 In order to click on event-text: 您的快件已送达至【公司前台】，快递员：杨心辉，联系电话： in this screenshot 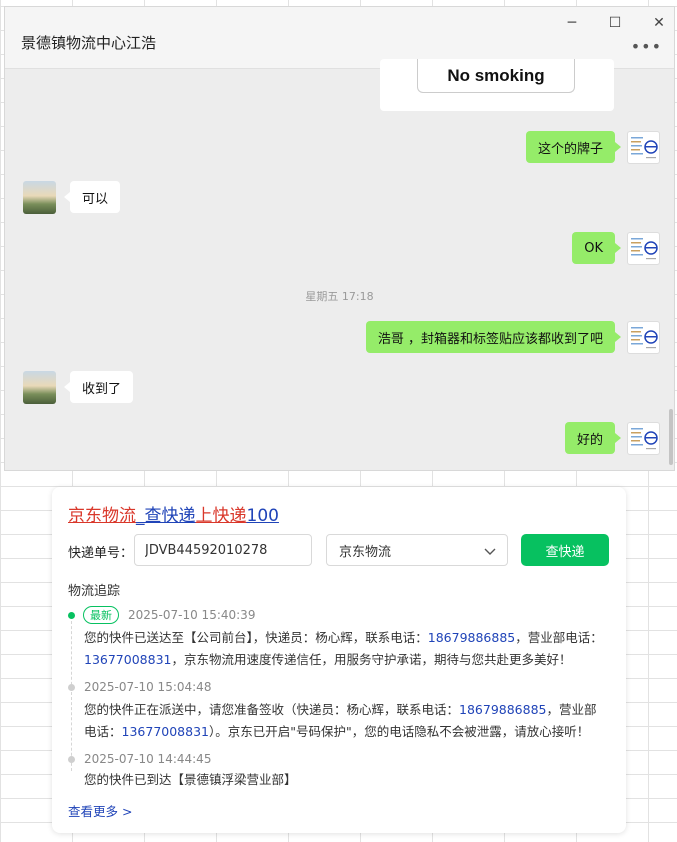, I will do `click(256, 637)`.